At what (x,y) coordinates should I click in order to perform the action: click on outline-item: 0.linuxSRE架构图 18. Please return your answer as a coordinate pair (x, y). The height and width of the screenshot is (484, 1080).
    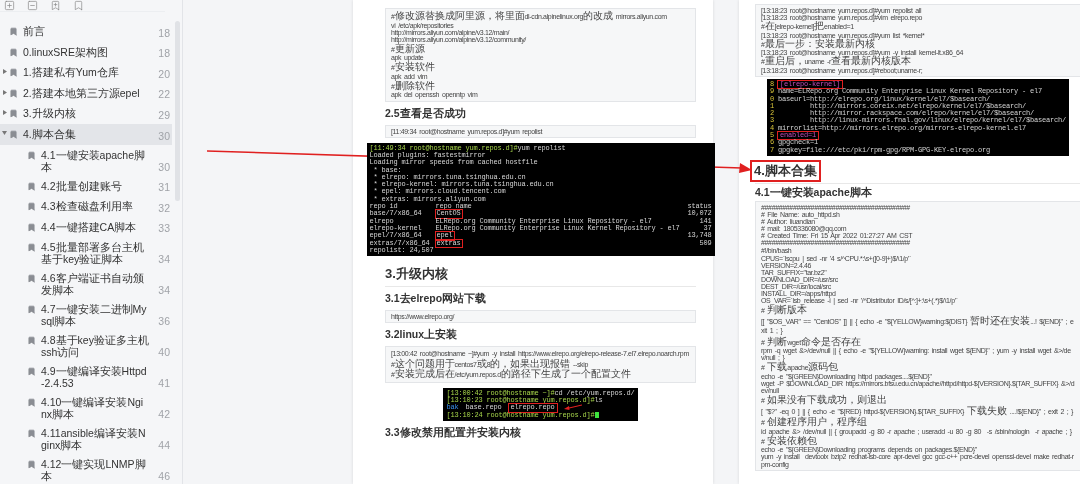
    Looking at the image, I should click on (86, 52).